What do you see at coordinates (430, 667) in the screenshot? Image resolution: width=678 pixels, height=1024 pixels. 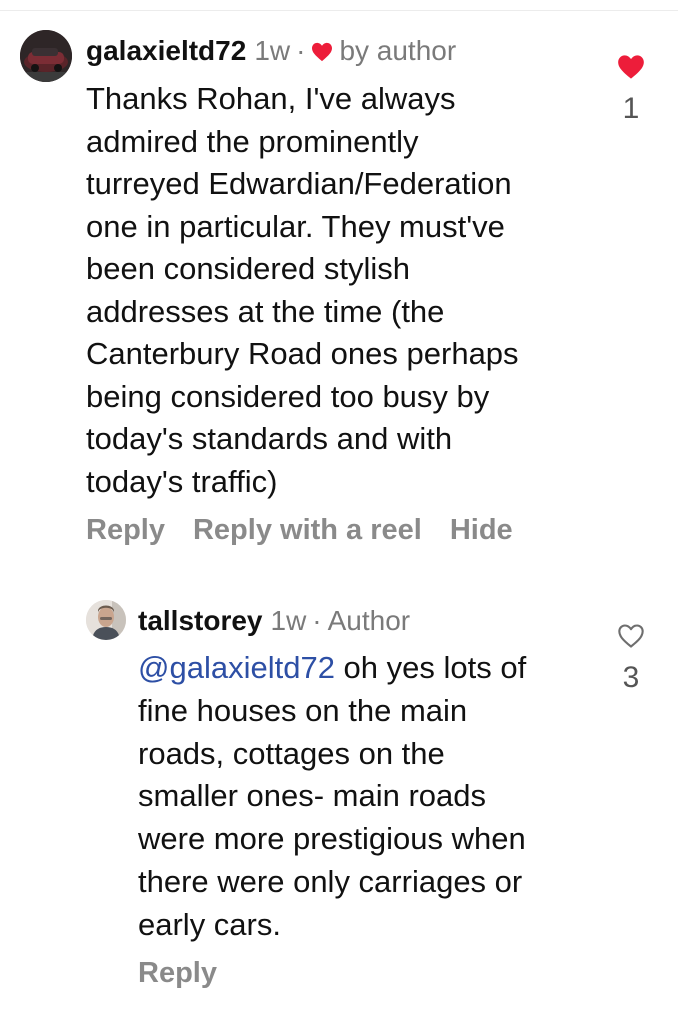 I see `comment-line-text: oh yes lots of` at bounding box center [430, 667].